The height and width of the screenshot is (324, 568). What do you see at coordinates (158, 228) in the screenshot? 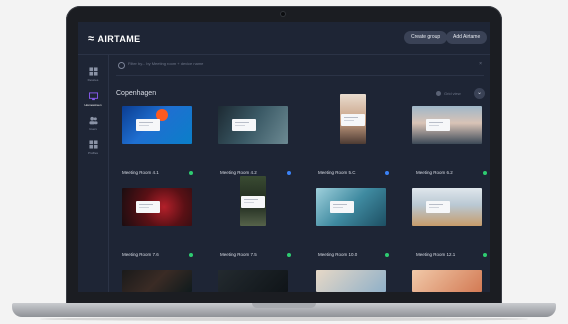
I see `device-card: Meeting Room 7.6` at bounding box center [158, 228].